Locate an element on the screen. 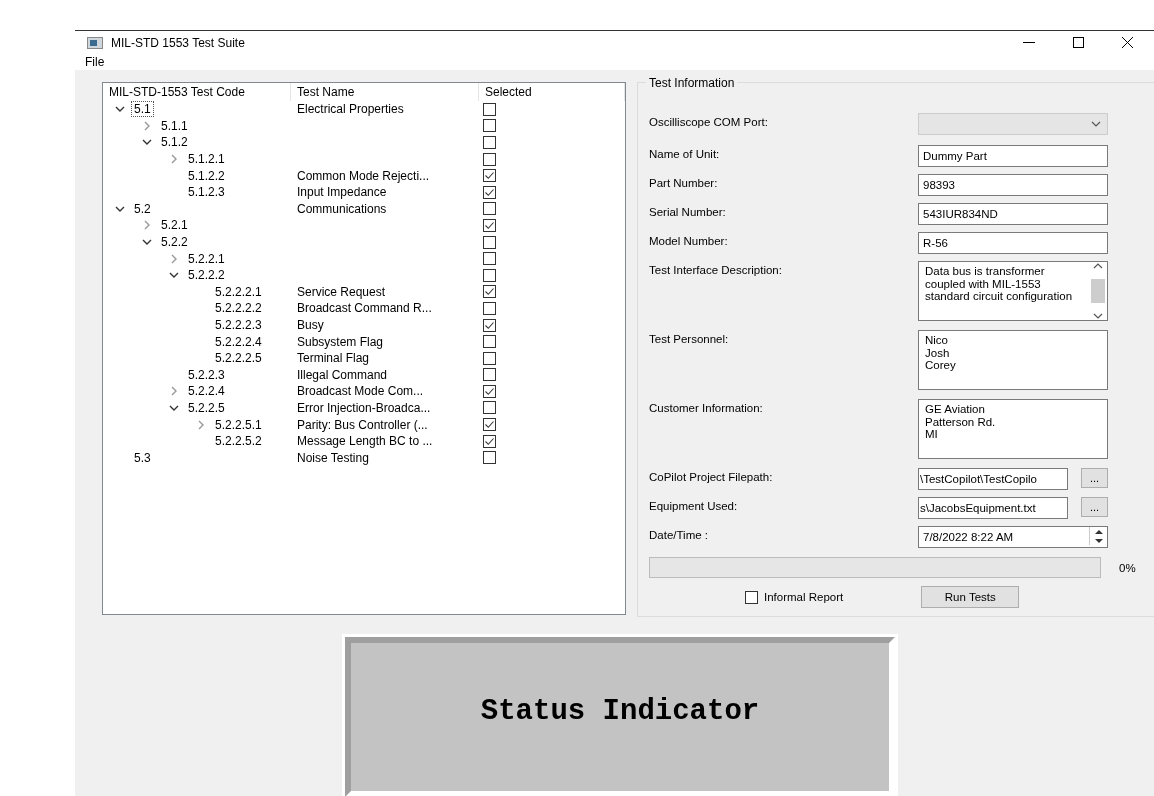  test-code: 5.1.2.3 is located at coordinates (206, 192).